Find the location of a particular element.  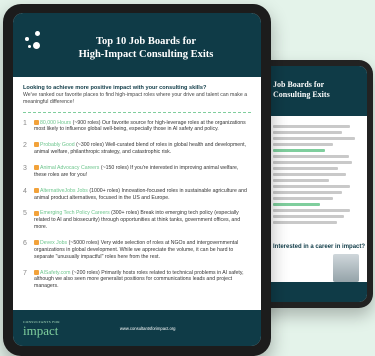

item-number: 3 is located at coordinates (25, 168).